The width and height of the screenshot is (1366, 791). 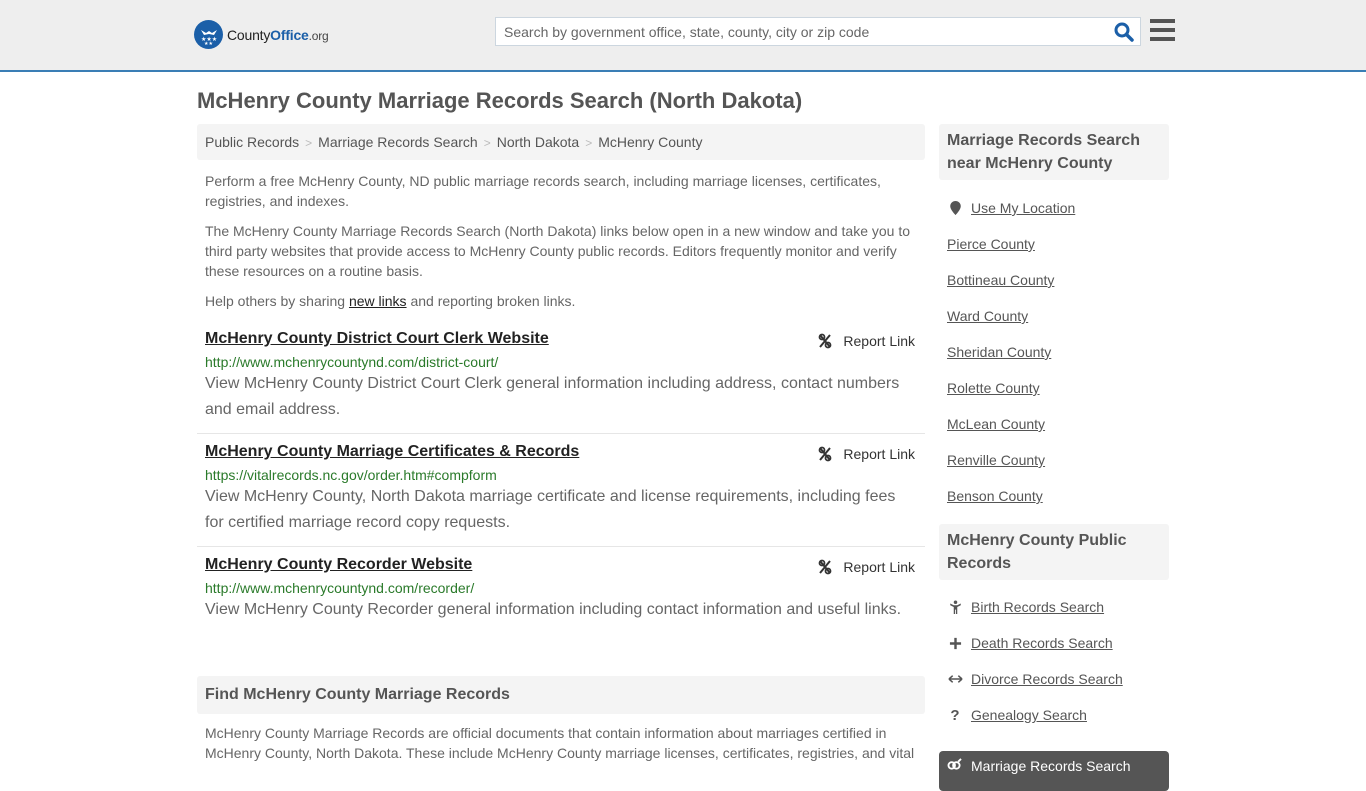 I want to click on use-my-location-link: Use My Location, so click(x=1023, y=208).